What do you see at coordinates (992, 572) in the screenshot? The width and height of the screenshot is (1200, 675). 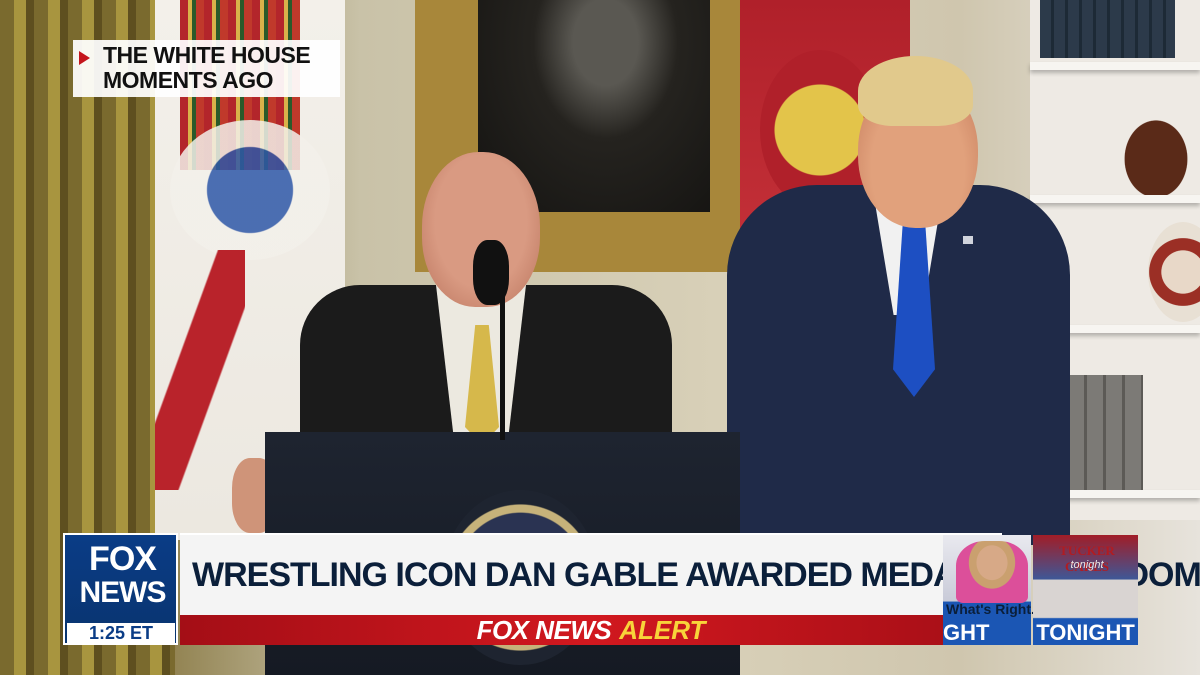 I see `host-photo` at bounding box center [992, 572].